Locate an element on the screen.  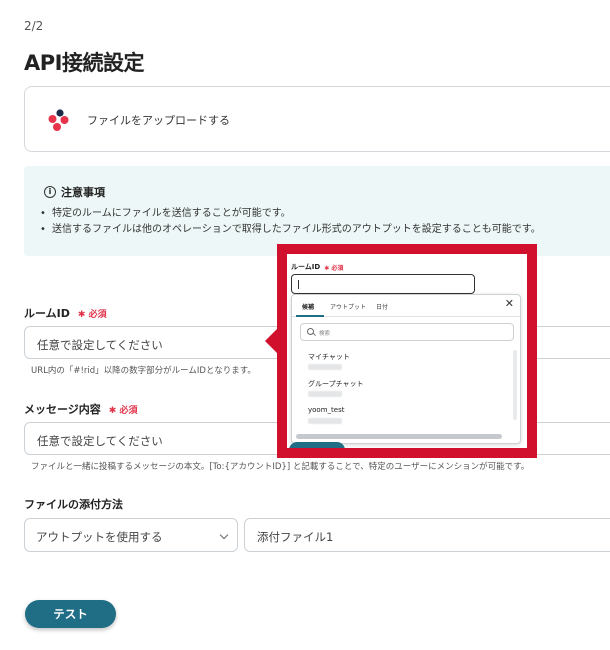
info-icon: i is located at coordinates (50, 192).